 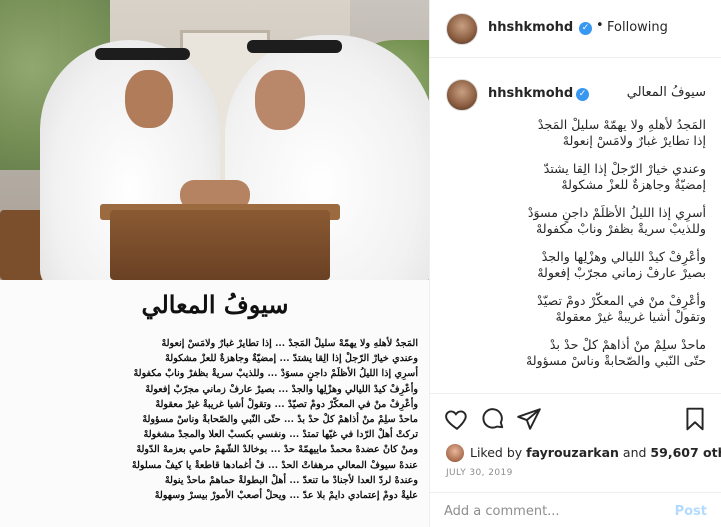 What do you see at coordinates (666, 92) in the screenshot?
I see `caption-title: سيوفُ المعالي` at bounding box center [666, 92].